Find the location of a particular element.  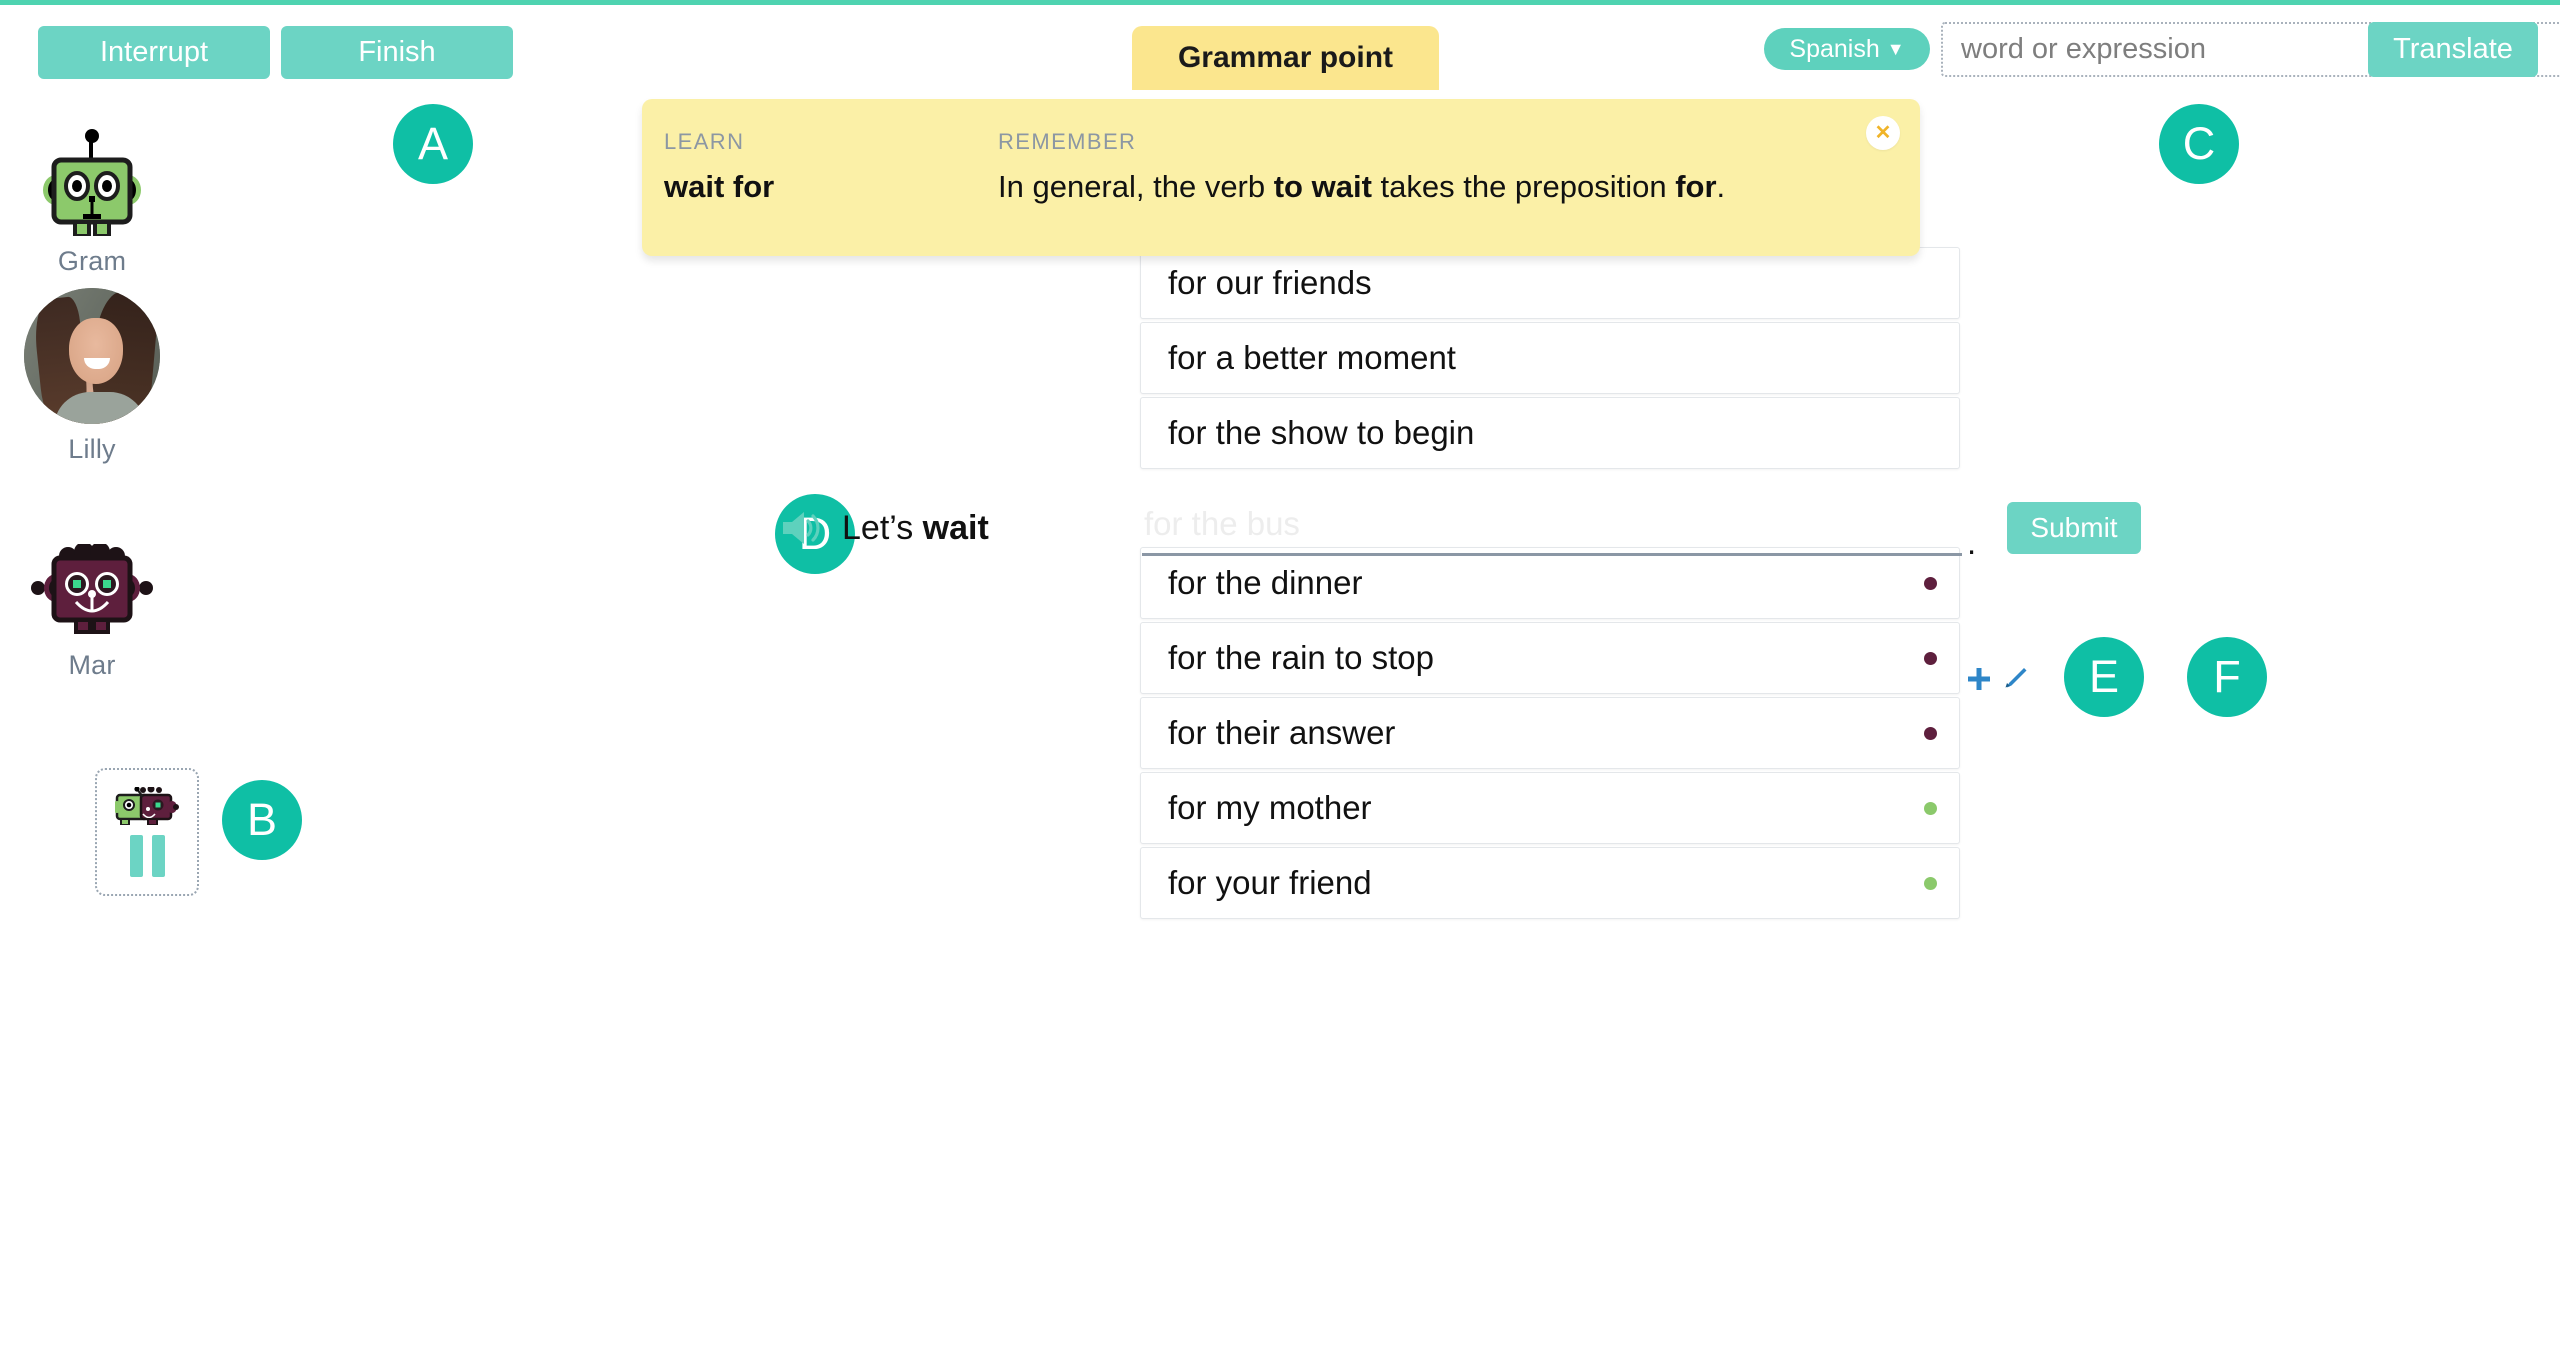

suggestion-label: for our friends is located at coordinates (1270, 282).